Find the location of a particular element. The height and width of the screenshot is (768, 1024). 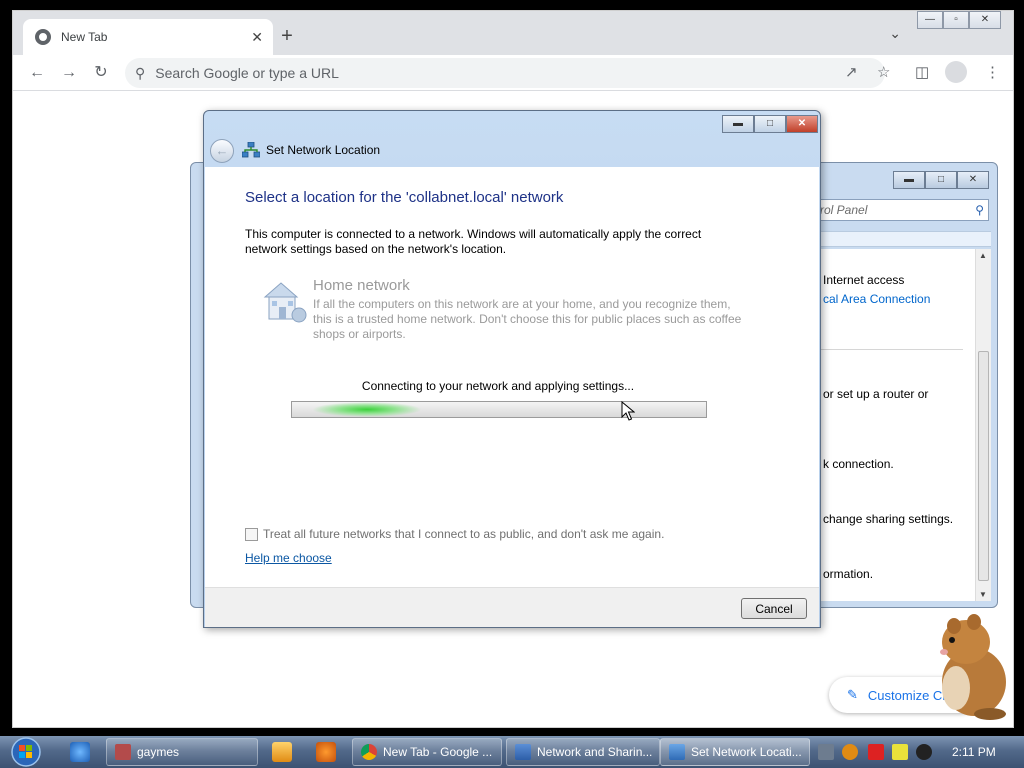

control-panel-command-bar is located at coordinates (905, 239).